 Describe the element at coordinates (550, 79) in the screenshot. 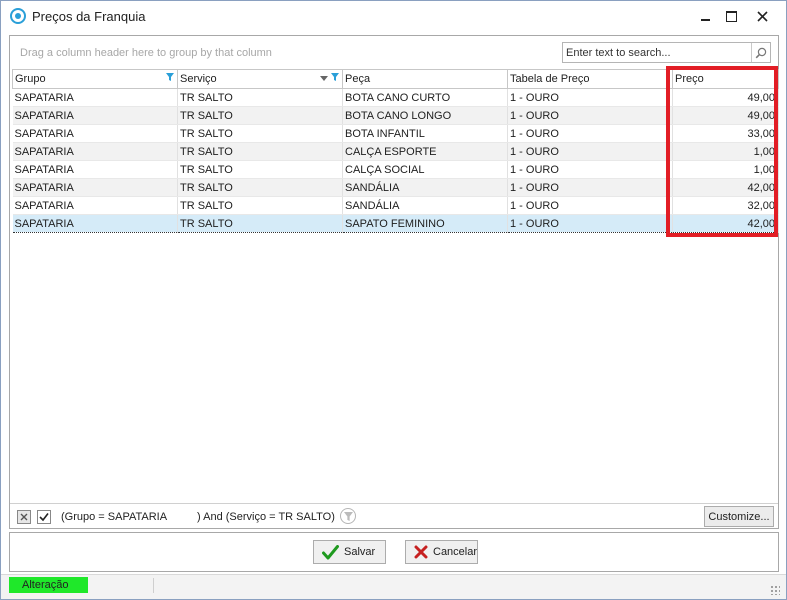

I see `column-header-label: Tabela de Preço` at that location.